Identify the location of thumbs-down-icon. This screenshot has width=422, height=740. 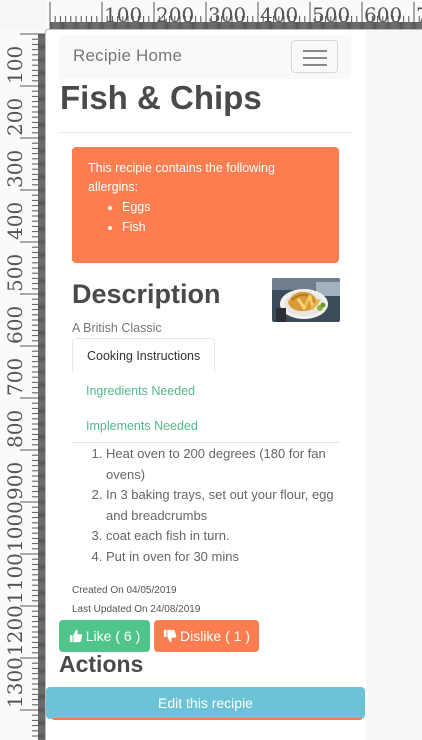
(170, 636).